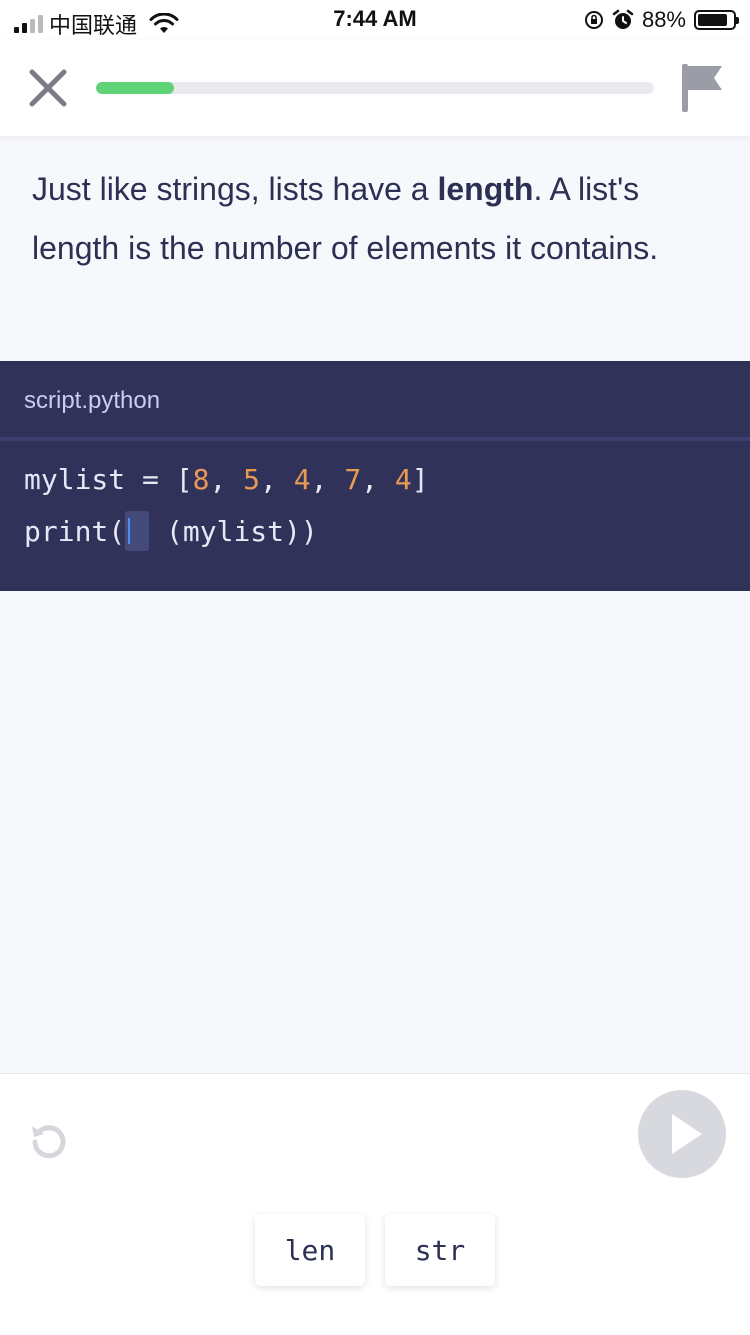 Image resolution: width=750 pixels, height=1335 pixels. I want to click on status-bar-right: 88%, so click(661, 20).